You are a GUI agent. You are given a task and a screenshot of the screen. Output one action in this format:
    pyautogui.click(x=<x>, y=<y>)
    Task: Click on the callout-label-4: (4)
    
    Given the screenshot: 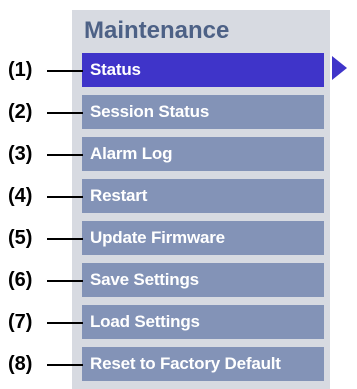 What is the action you would take?
    pyautogui.click(x=20, y=196)
    